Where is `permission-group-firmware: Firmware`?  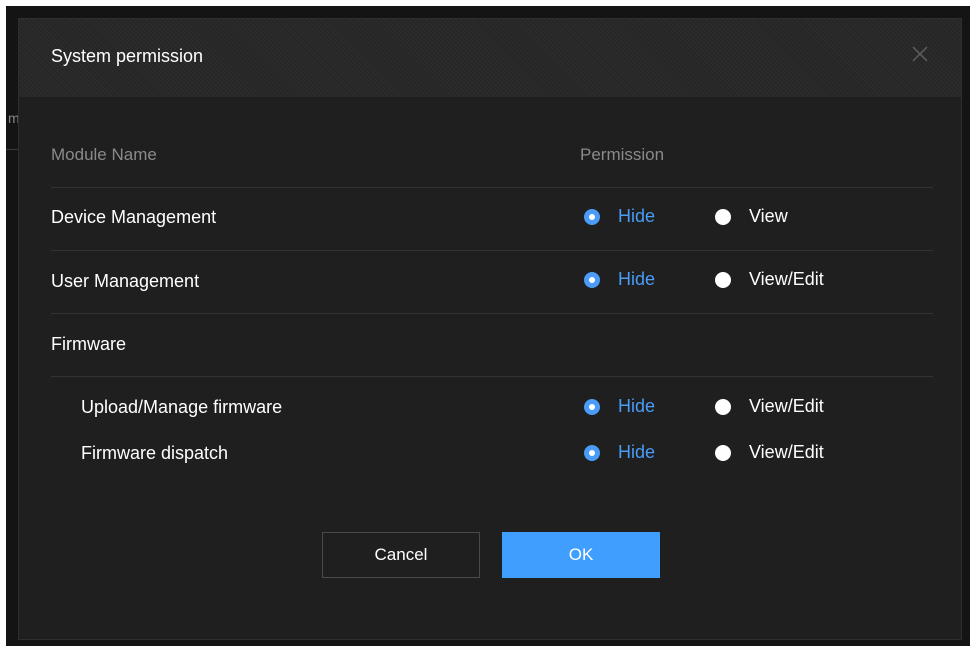
permission-group-firmware: Firmware is located at coordinates (492, 345).